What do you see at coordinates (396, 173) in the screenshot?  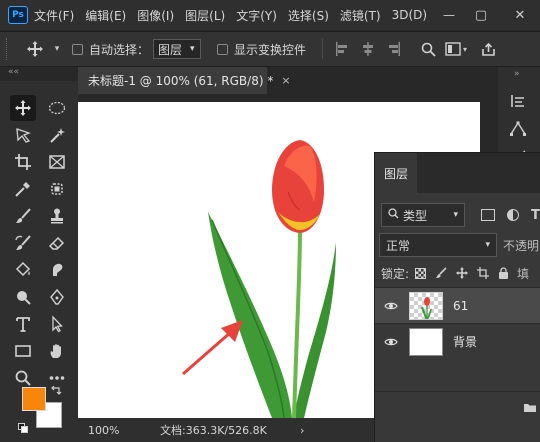 I see `tab-layers: 图层` at bounding box center [396, 173].